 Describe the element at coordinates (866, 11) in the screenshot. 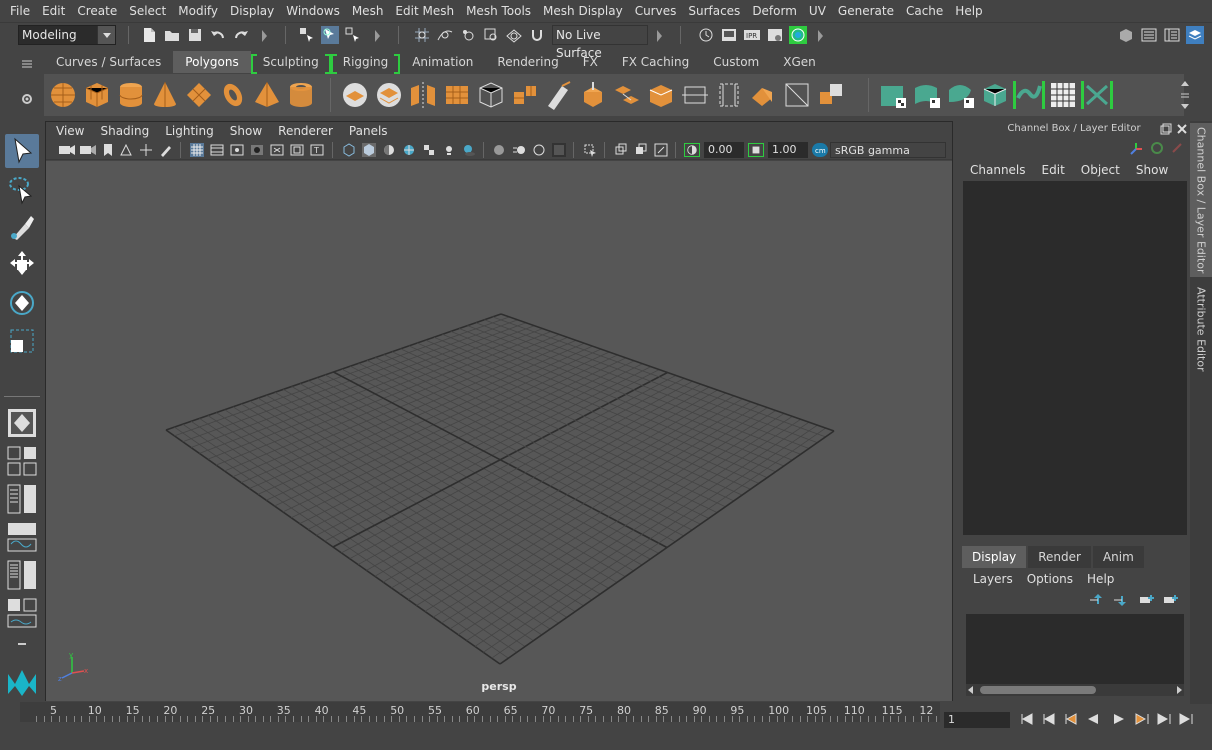

I see `menu-generate: Generate` at that location.